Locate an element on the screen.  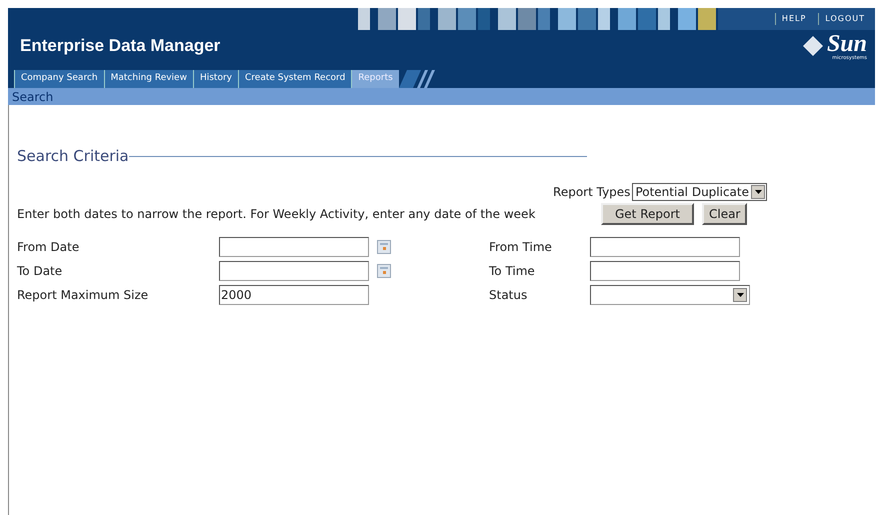
field-label: To Time is located at coordinates (512, 271).